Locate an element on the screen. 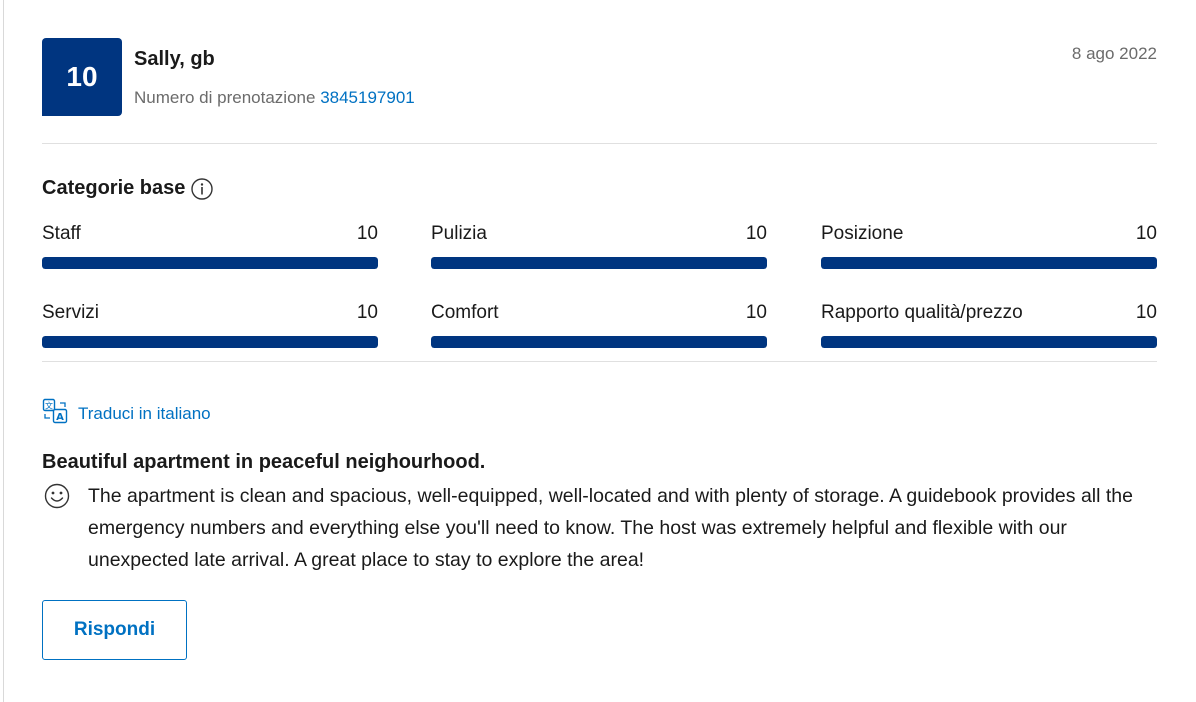 Image resolution: width=1196 pixels, height=702 pixels. category-label: Posizione is located at coordinates (862, 233).